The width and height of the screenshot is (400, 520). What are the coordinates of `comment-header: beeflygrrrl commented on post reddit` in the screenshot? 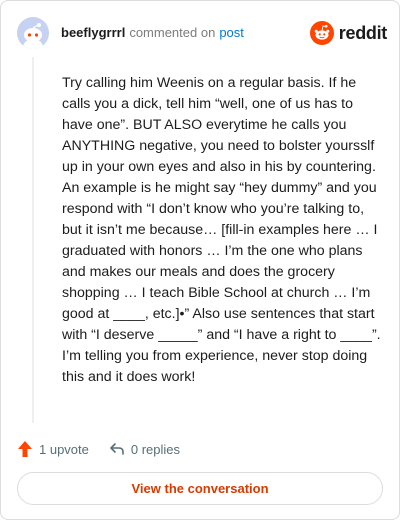 It's located at (202, 33).